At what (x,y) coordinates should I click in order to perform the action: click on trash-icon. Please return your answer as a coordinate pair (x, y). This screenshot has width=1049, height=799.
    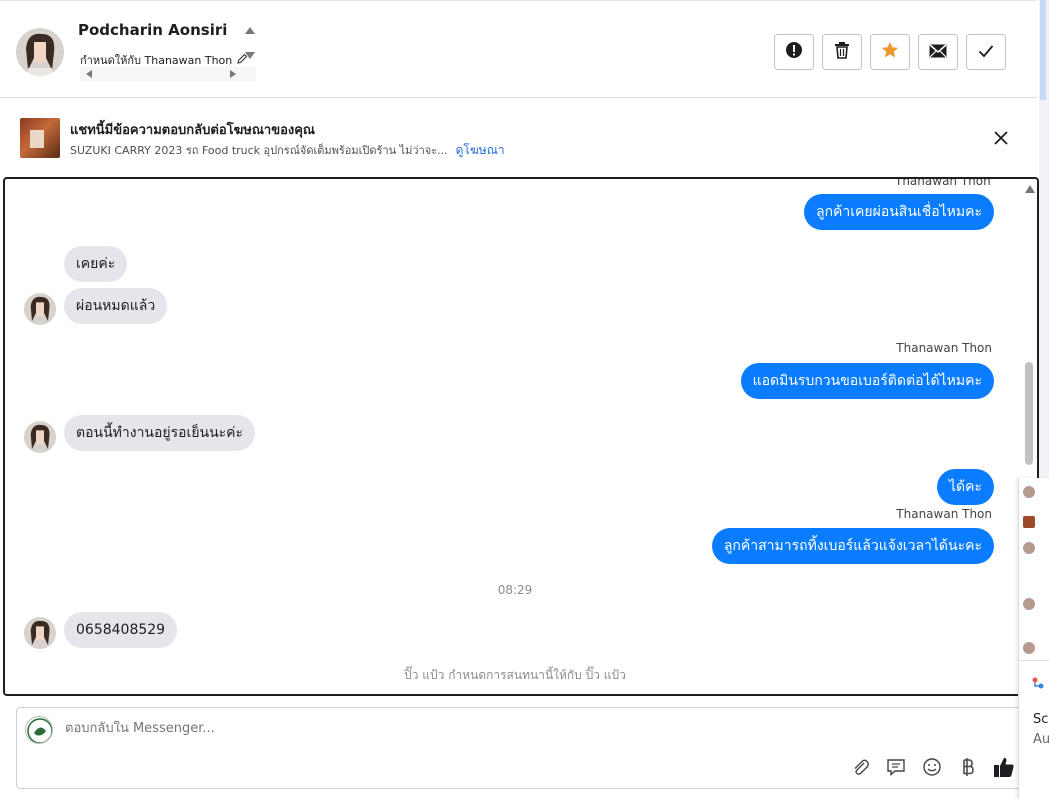
    Looking at the image, I should click on (842, 52).